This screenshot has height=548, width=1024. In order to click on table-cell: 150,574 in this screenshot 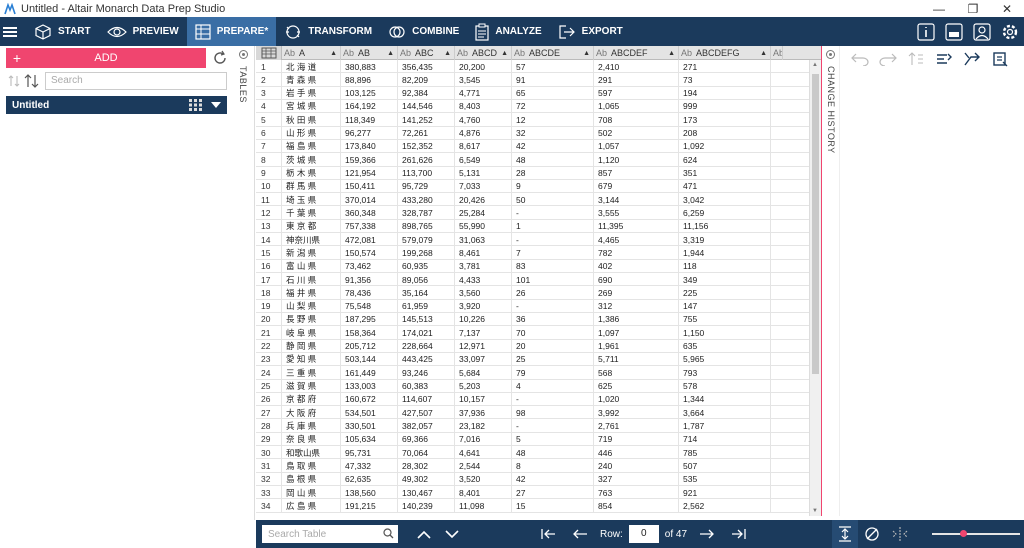, I will do `click(369, 253)`.